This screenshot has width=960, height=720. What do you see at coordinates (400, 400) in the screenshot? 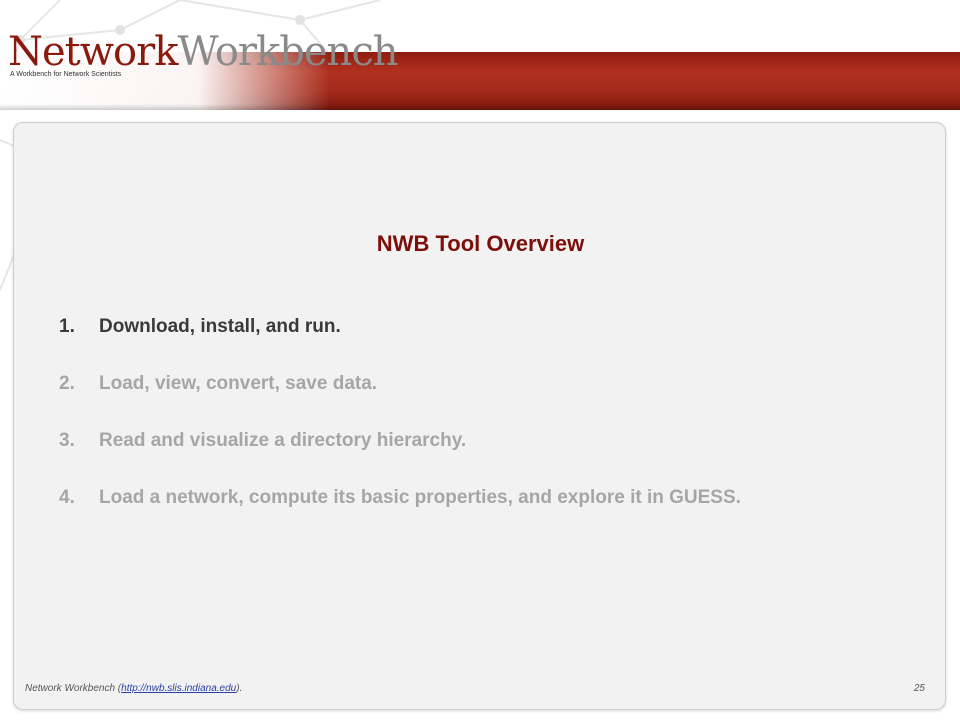
I see `list-item: 2. Load, view, convert, save data.` at bounding box center [400, 400].